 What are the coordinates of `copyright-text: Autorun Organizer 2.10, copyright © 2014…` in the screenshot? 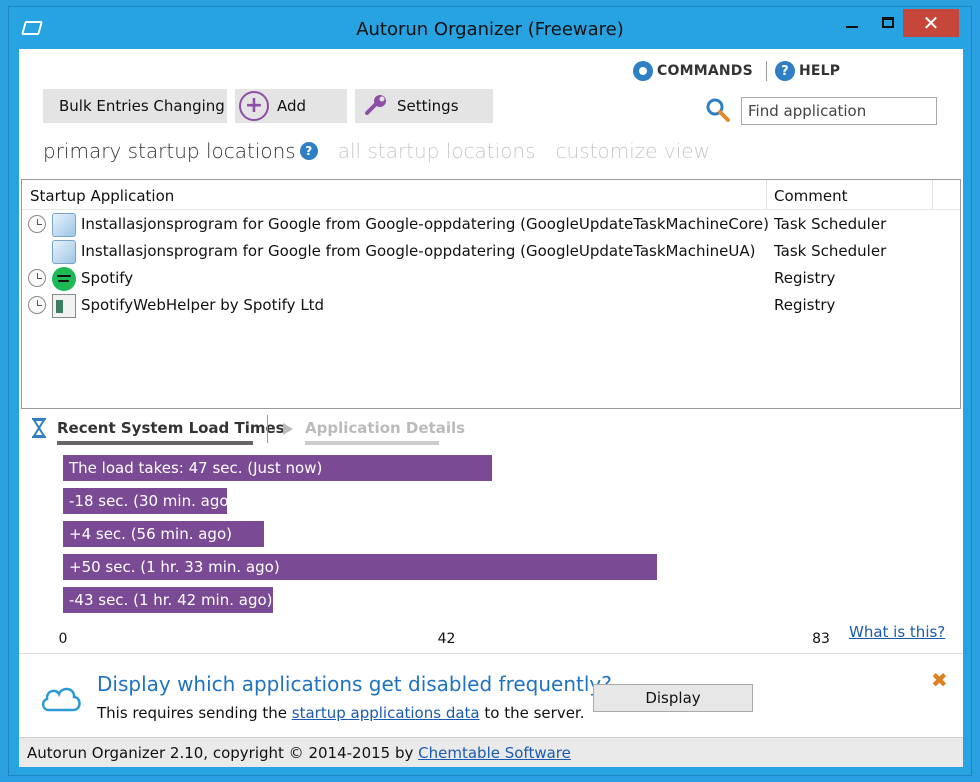 It's located at (223, 753).